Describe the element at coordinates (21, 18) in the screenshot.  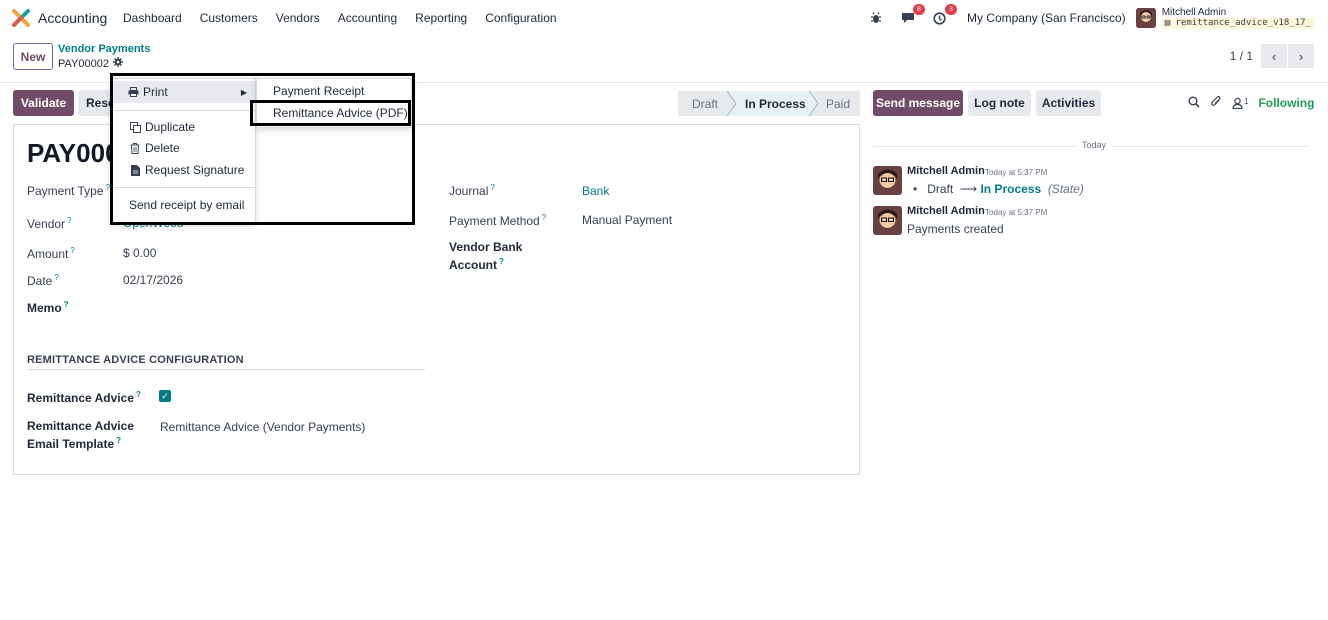
I see `accounting-app-icon` at that location.